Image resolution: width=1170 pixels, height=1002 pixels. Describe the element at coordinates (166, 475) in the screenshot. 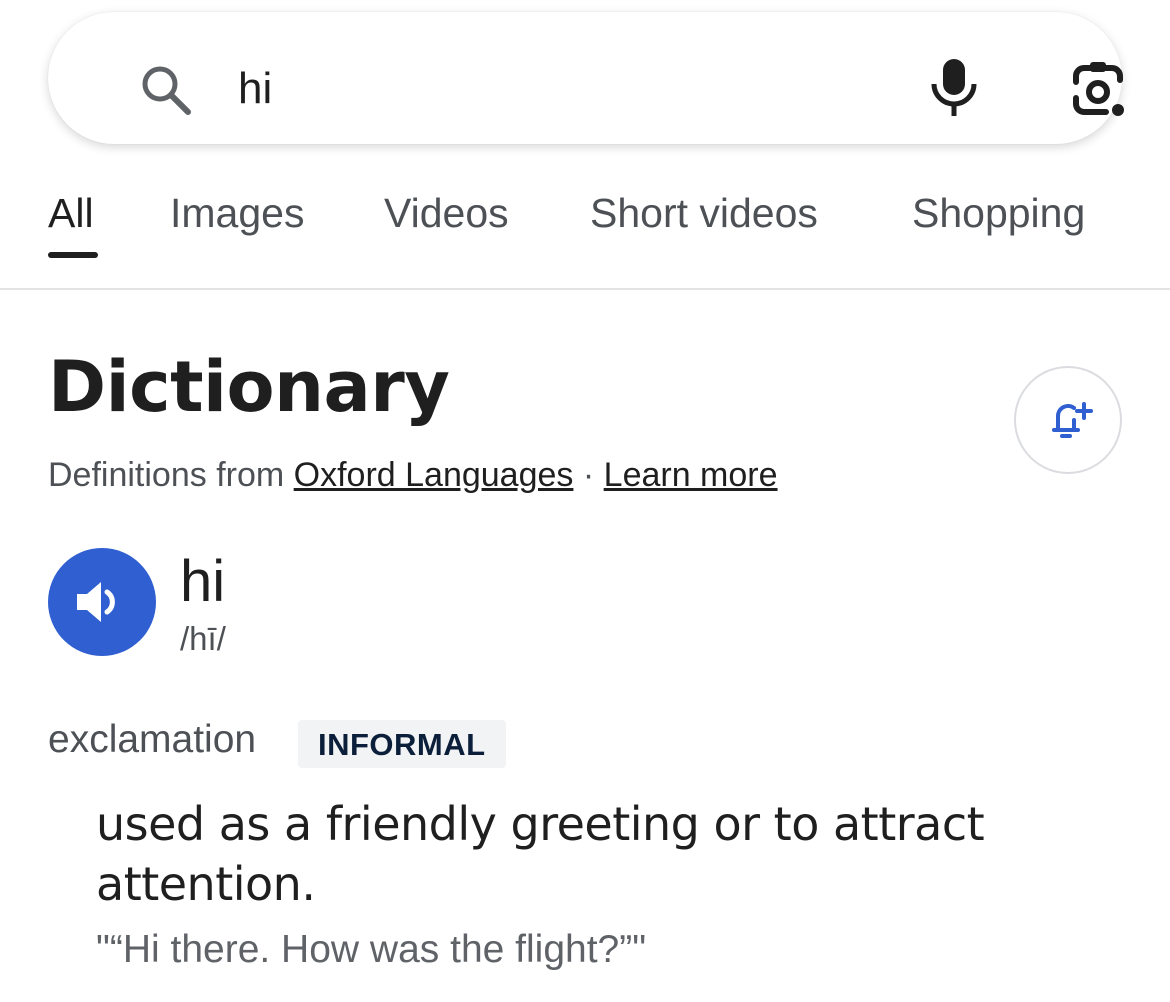

I see `source-prefix: Definitions from` at that location.